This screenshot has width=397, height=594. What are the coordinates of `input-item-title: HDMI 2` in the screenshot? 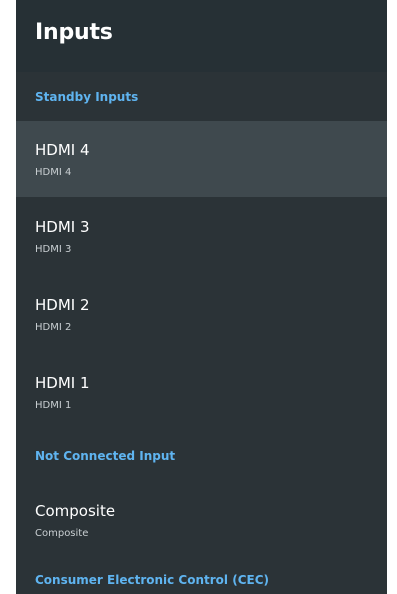 It's located at (62, 305).